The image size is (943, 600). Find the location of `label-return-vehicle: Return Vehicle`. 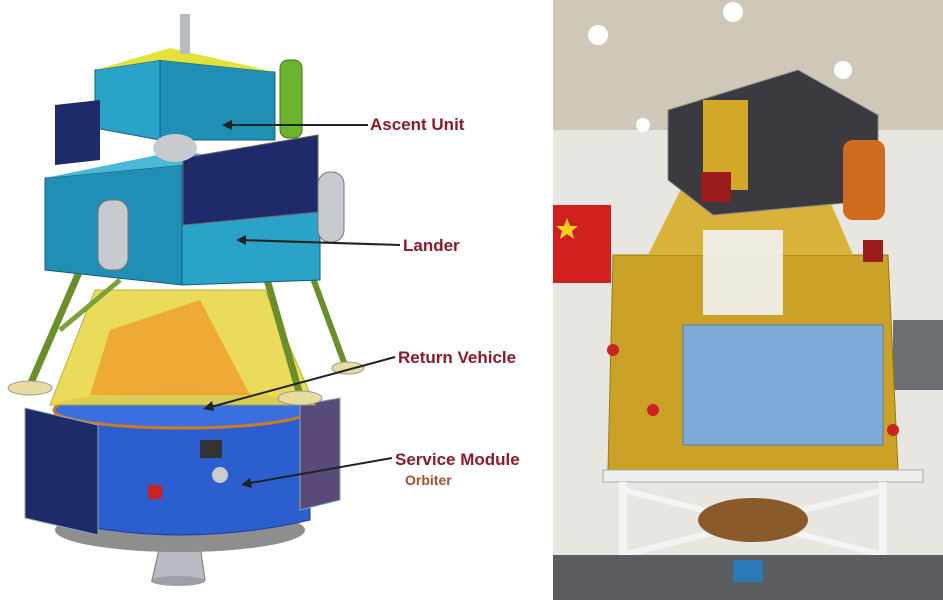

label-return-vehicle: Return Vehicle is located at coordinates (457, 357).